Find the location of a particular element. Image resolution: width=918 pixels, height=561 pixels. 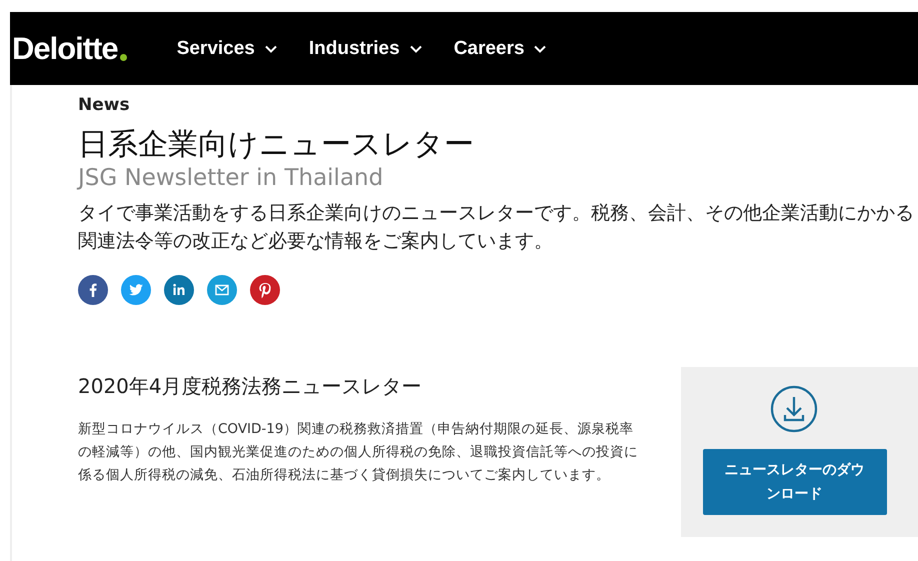

page-title: 日系企業向けニュースレター is located at coordinates (276, 145).